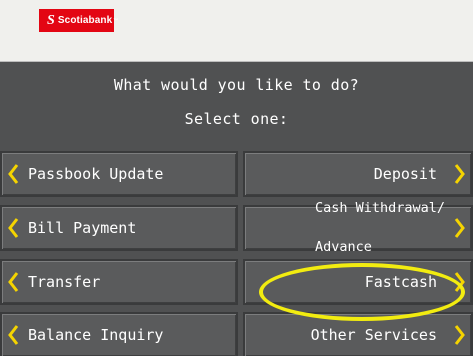 This screenshot has height=356, width=473. I want to click on other-services-button: Other Services, so click(358, 334).